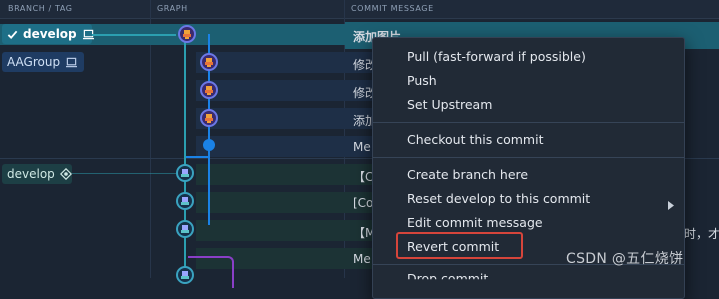 The width and height of the screenshot is (719, 299). What do you see at coordinates (363, 177) in the screenshot?
I see `commit-message: 【C` at bounding box center [363, 177].